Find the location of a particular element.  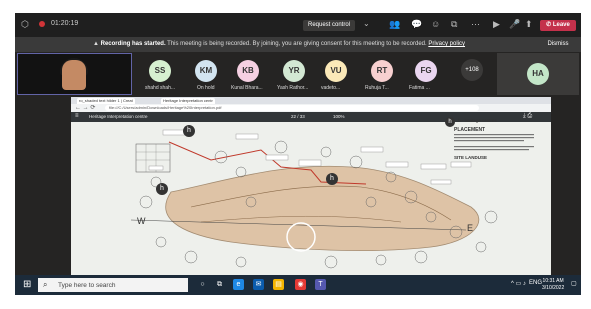

people-icon: 👥 is located at coordinates (394, 24).